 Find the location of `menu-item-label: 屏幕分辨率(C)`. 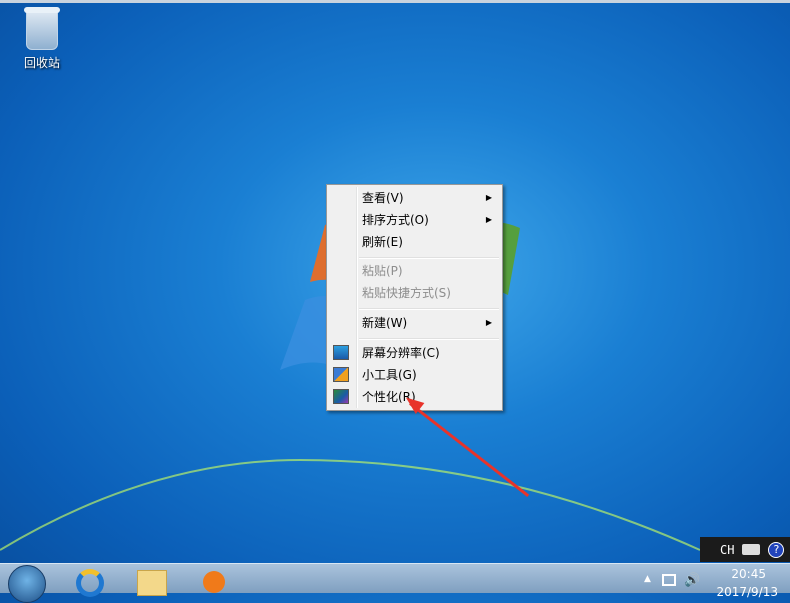

menu-item-label: 屏幕分辨率(C) is located at coordinates (401, 353).